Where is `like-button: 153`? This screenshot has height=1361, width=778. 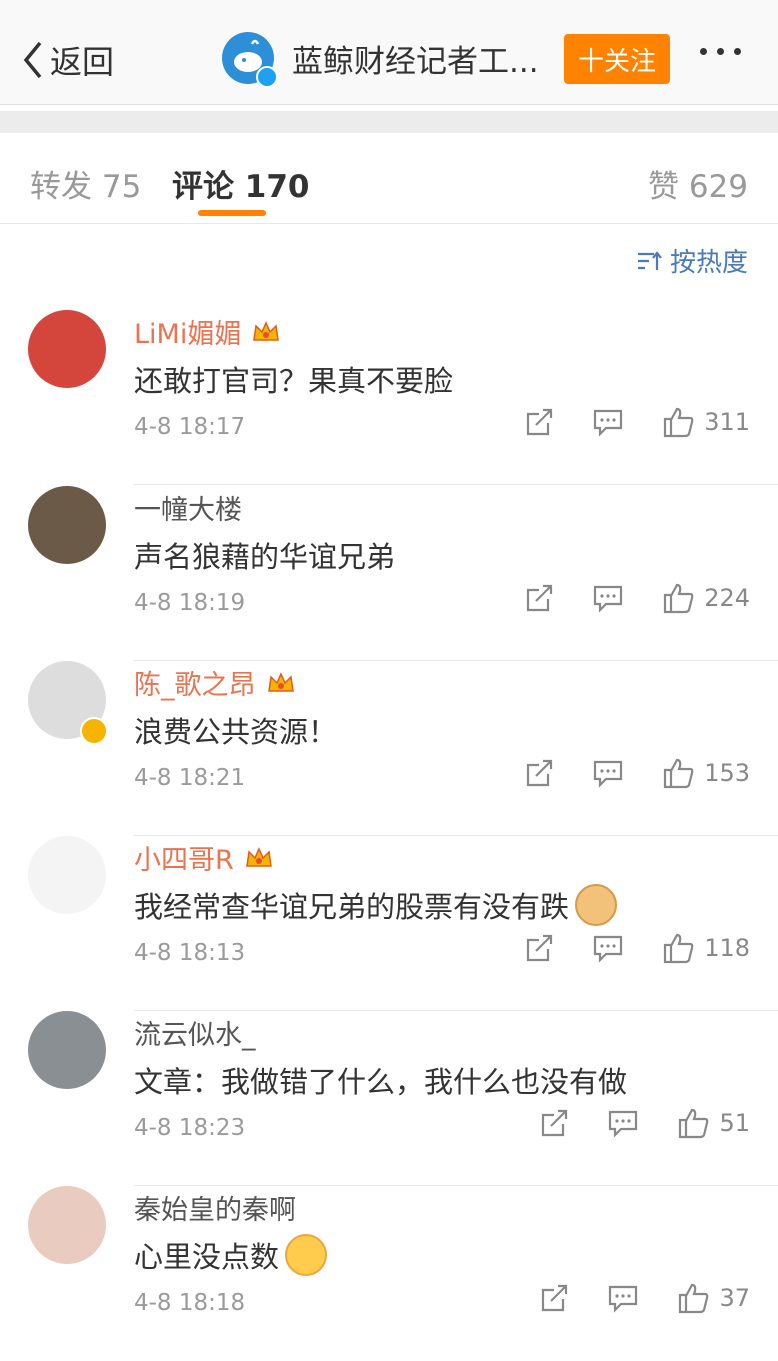
like-button: 153 is located at coordinates (706, 773).